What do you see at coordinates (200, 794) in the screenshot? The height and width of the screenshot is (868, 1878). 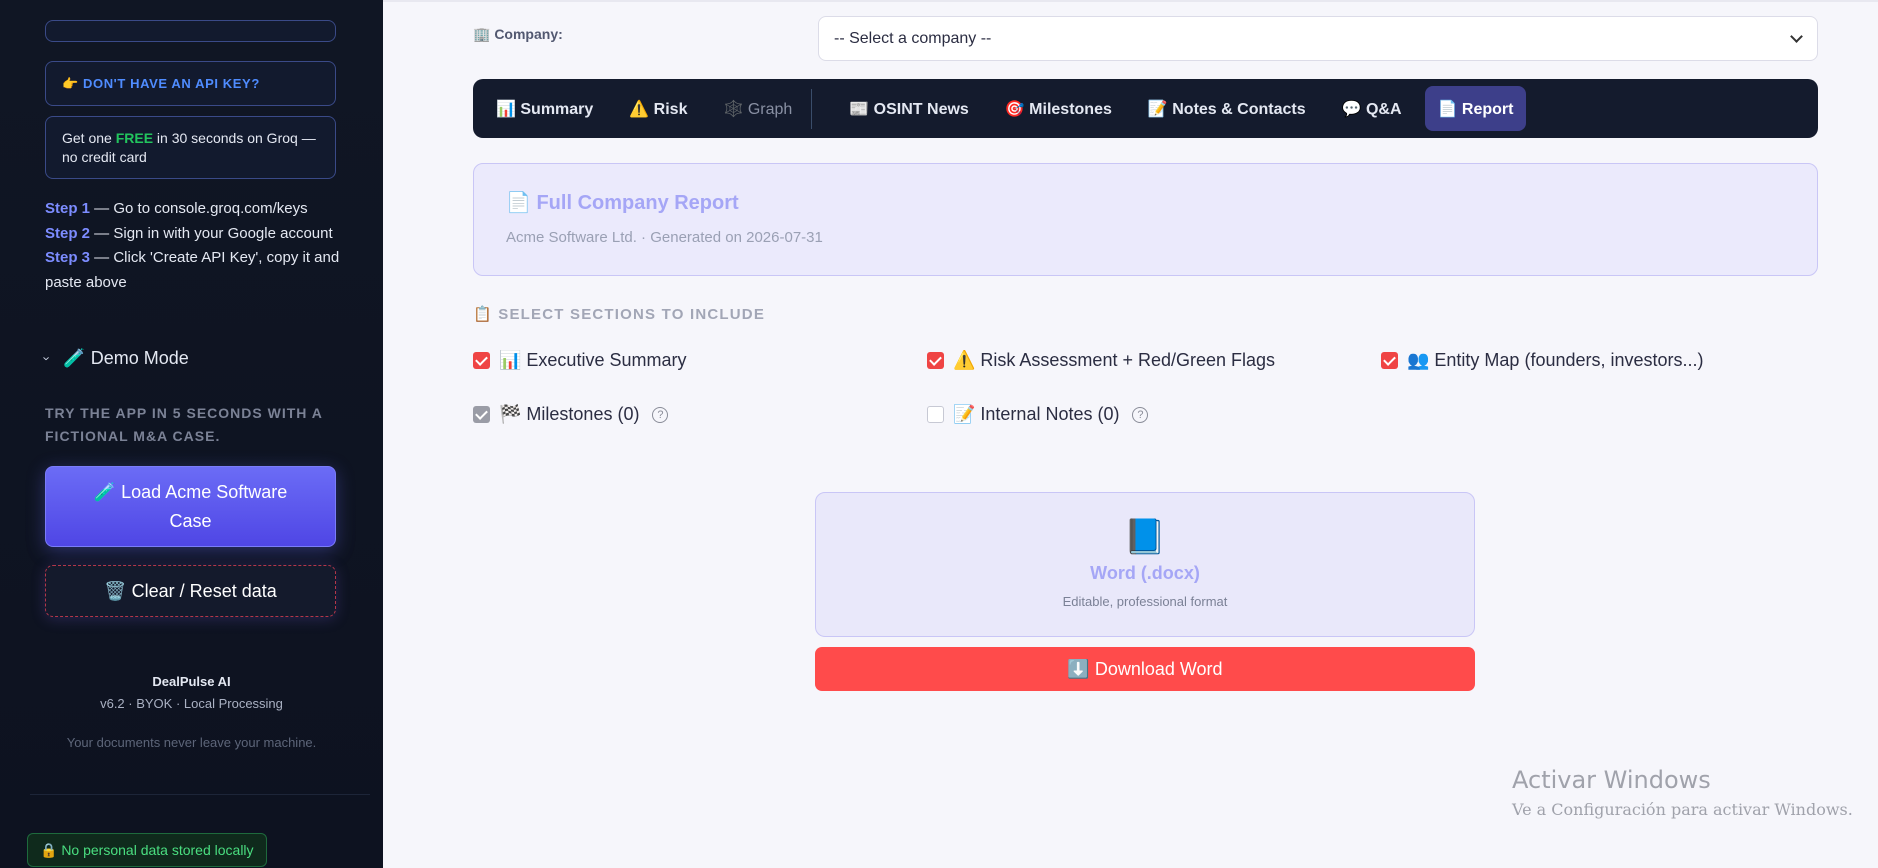 I see `sidebar-divider` at bounding box center [200, 794].